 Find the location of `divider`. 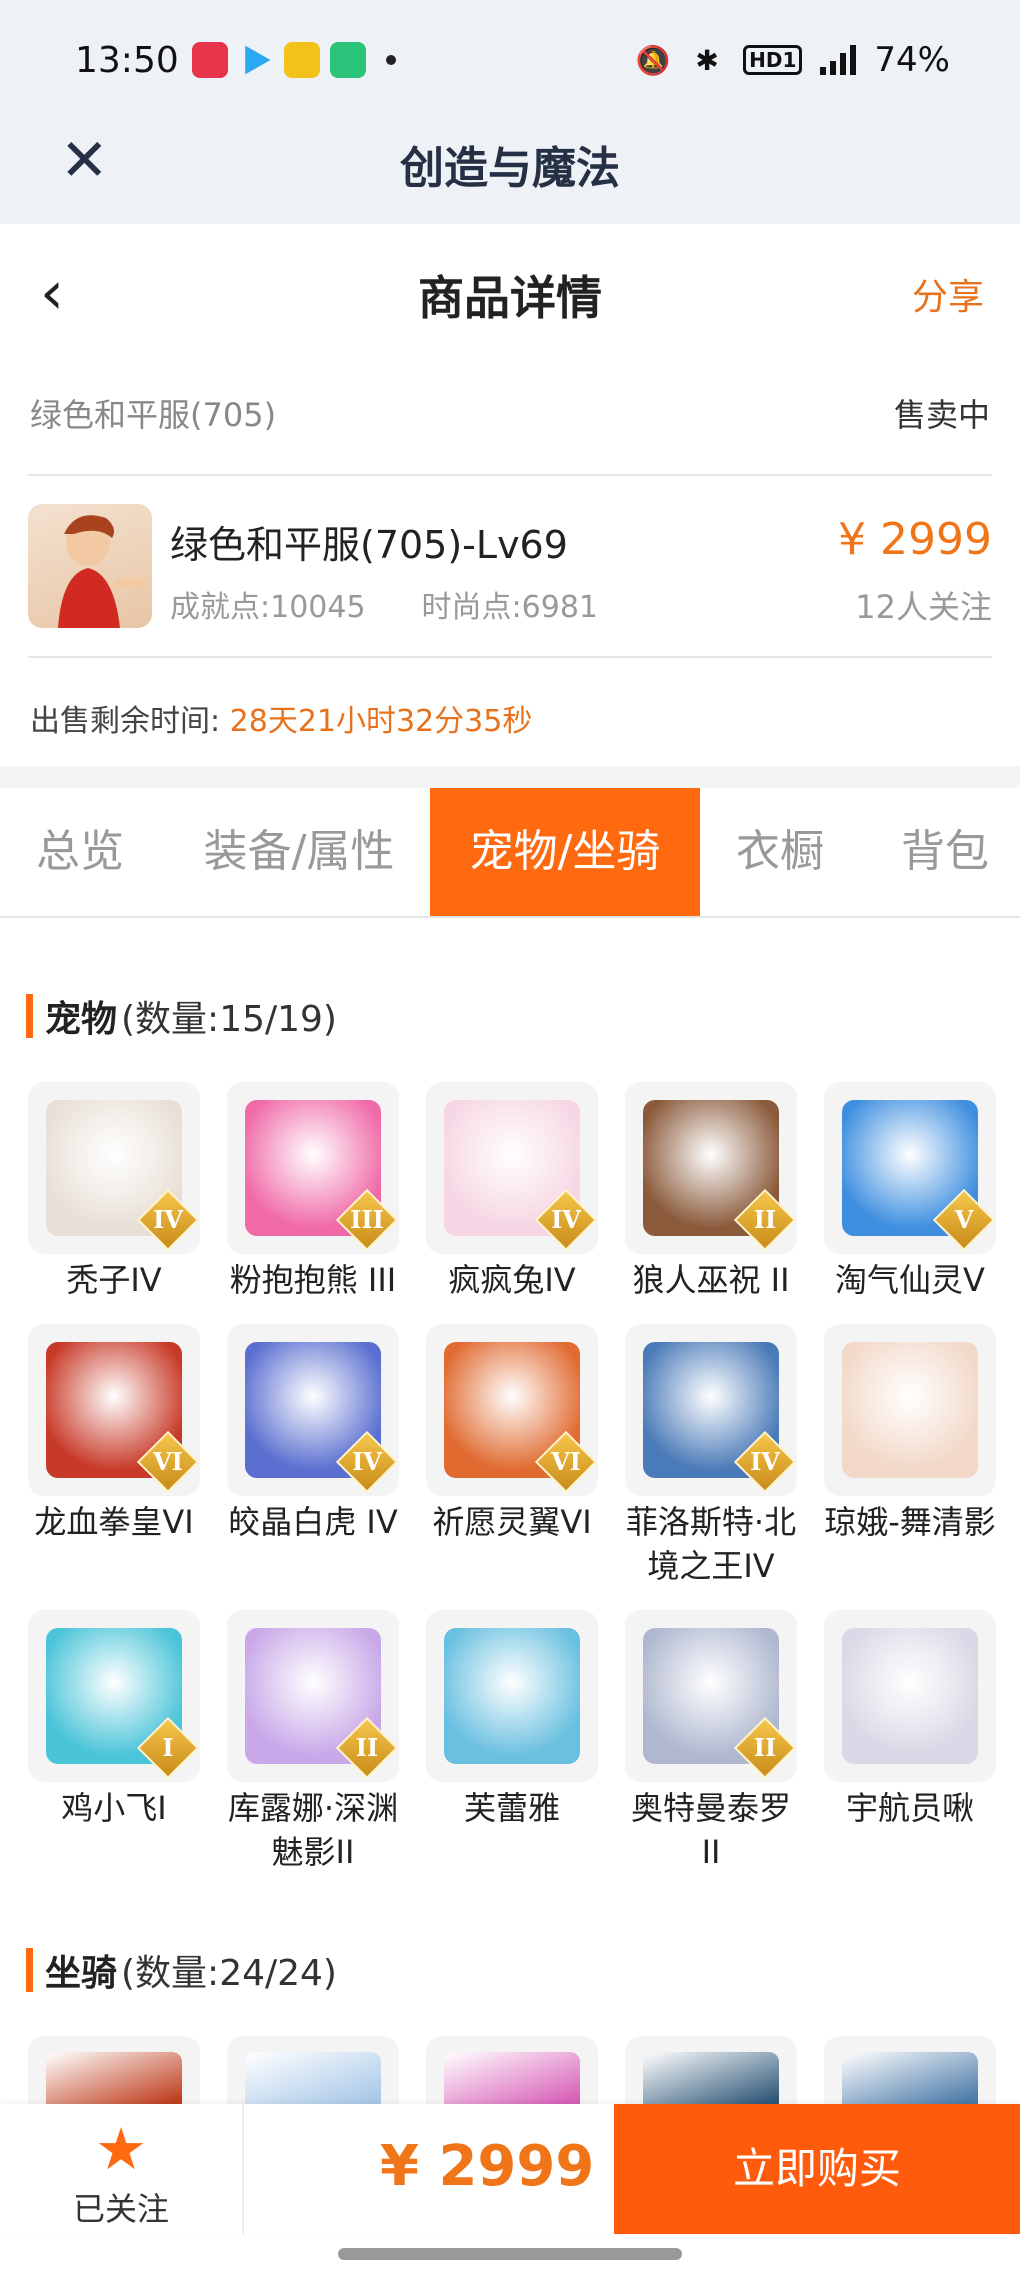

divider is located at coordinates (510, 657).